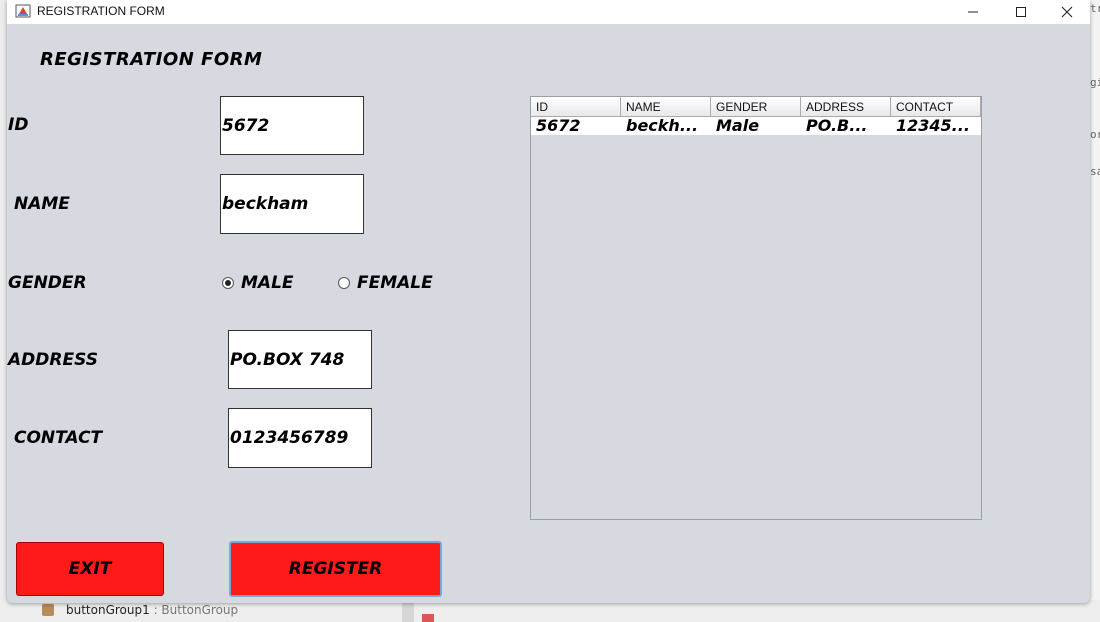 This screenshot has width=1100, height=622. Describe the element at coordinates (42, 204) in the screenshot. I see `name-label: NAME` at that location.